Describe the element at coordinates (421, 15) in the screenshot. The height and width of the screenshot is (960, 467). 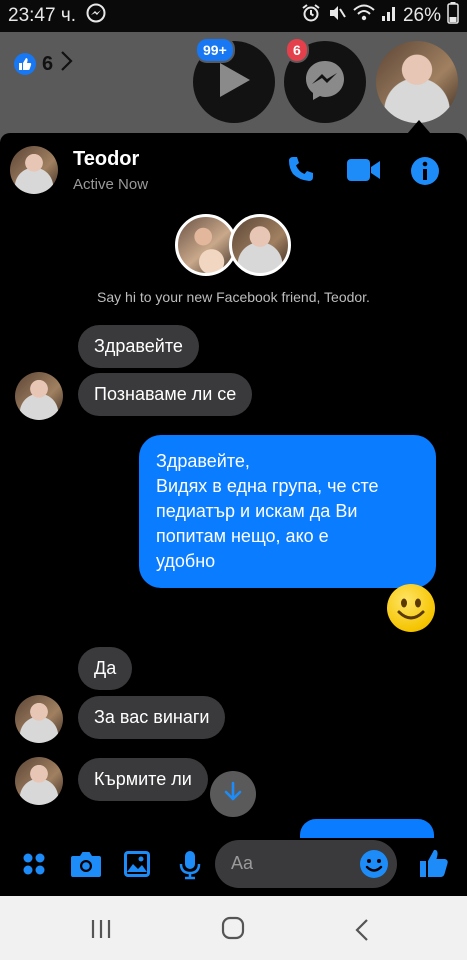
I see `battery-level: 26%` at that location.